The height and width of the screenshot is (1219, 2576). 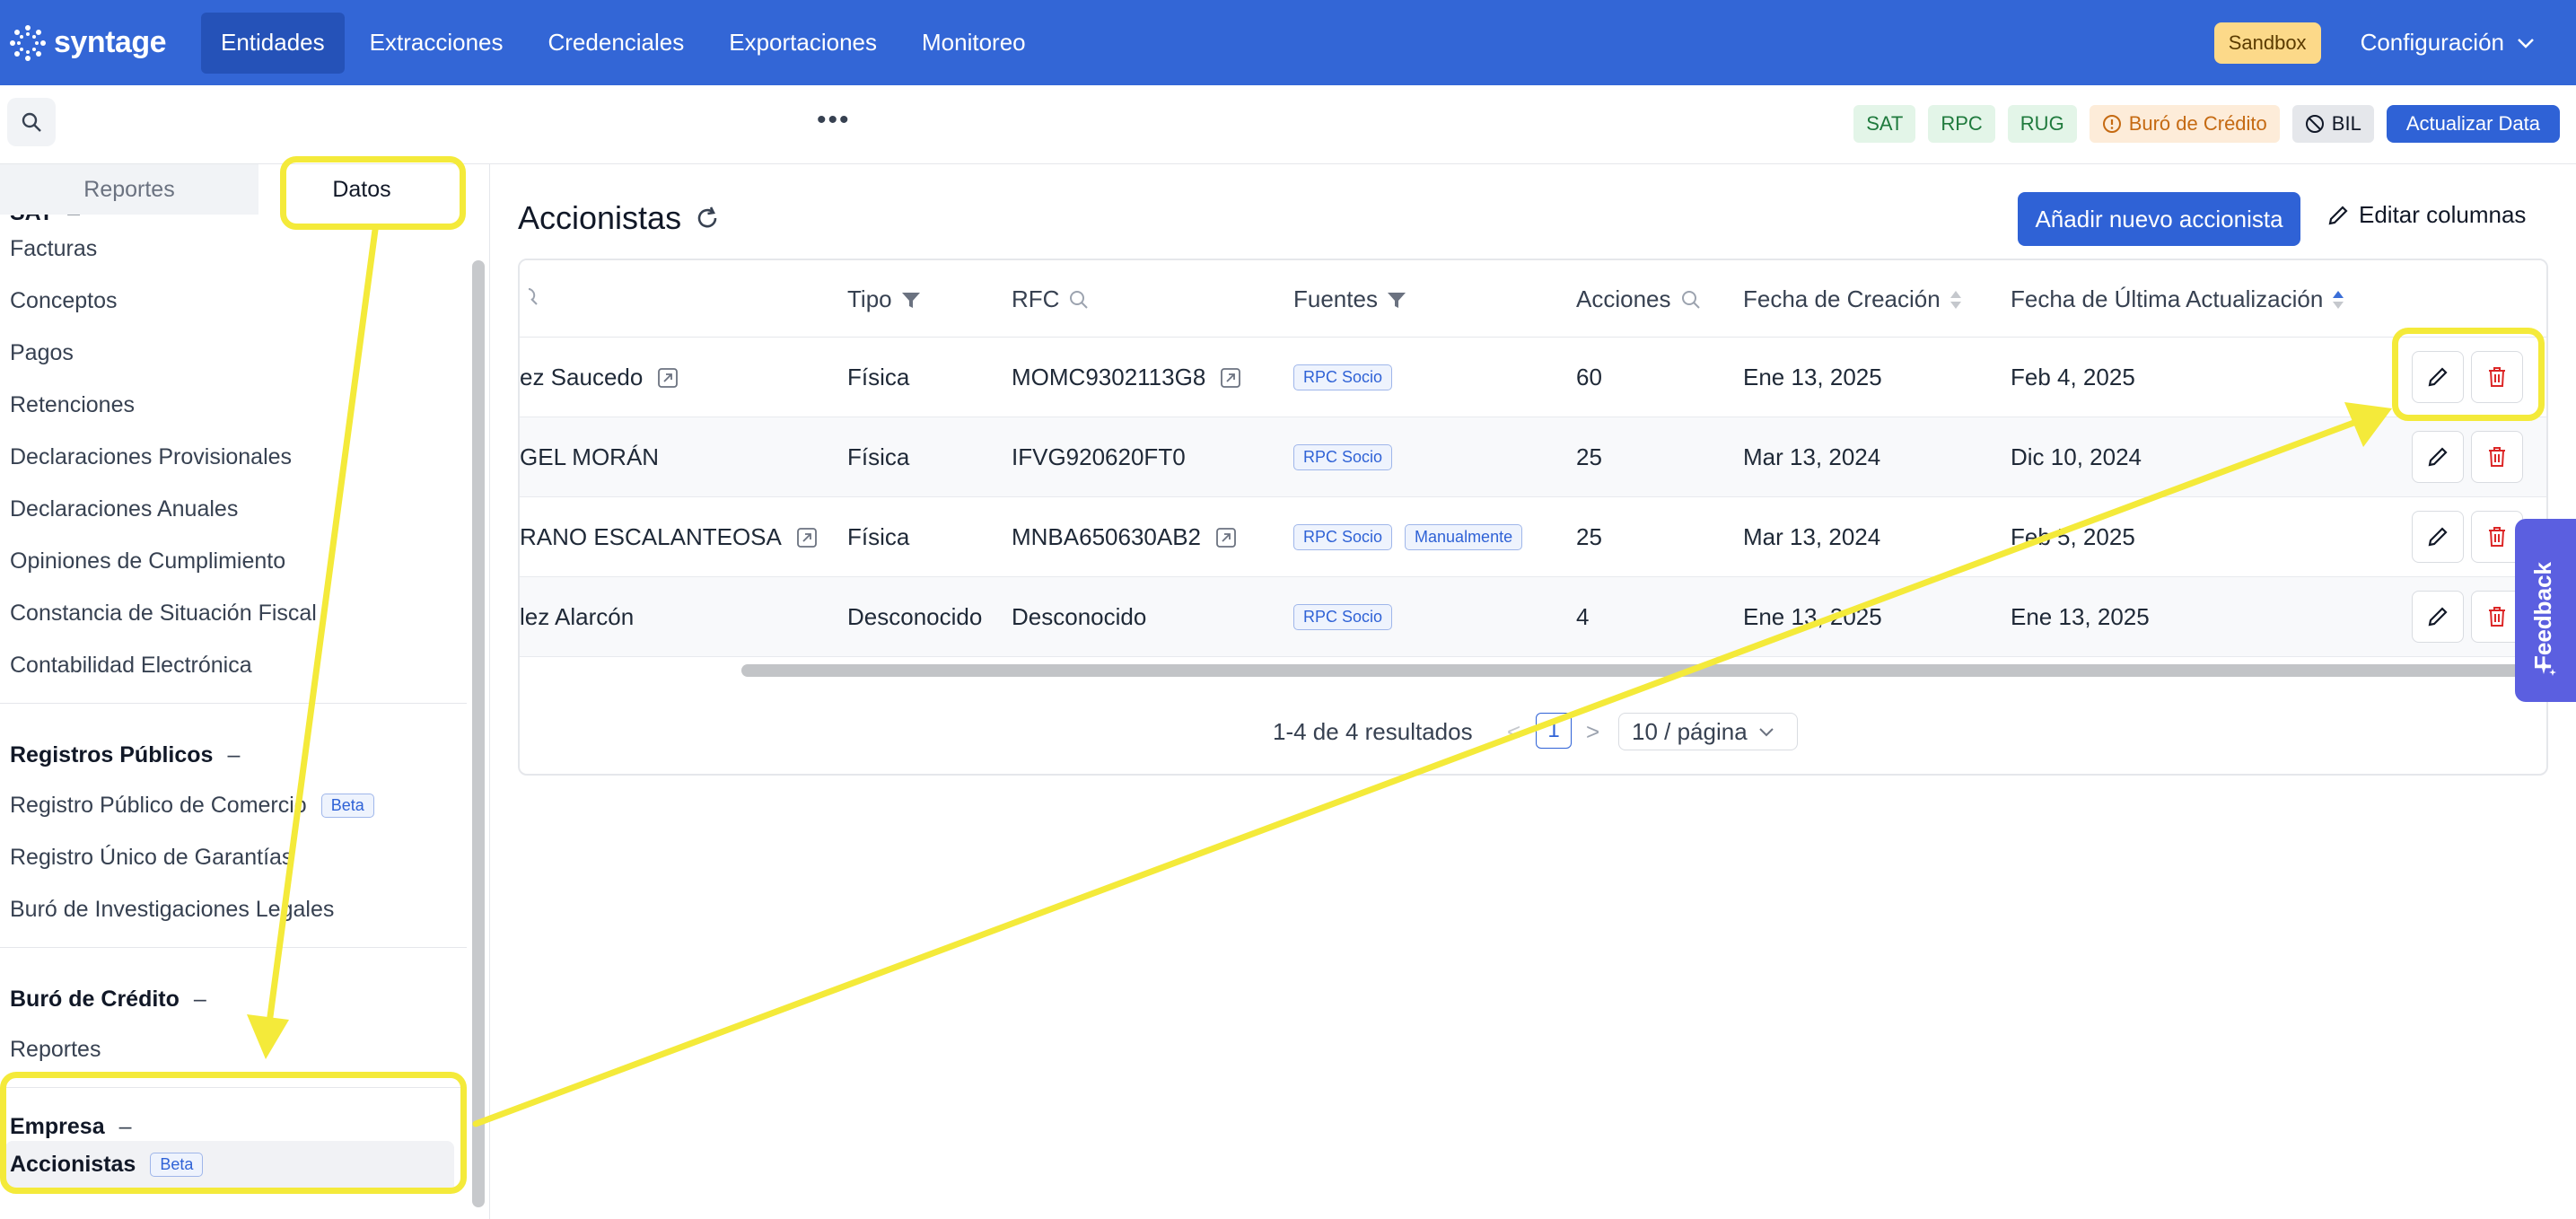 I want to click on column-header-fuentes: Fuentes, so click(x=1349, y=299).